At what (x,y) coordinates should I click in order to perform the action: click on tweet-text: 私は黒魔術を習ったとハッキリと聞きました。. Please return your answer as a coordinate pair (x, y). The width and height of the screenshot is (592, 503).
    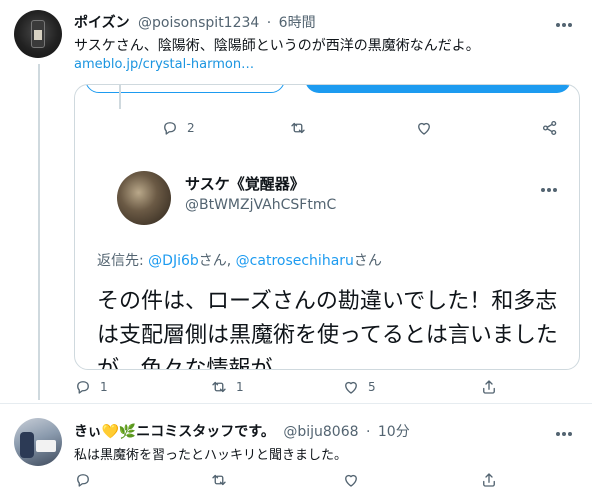
    Looking at the image, I should click on (211, 455).